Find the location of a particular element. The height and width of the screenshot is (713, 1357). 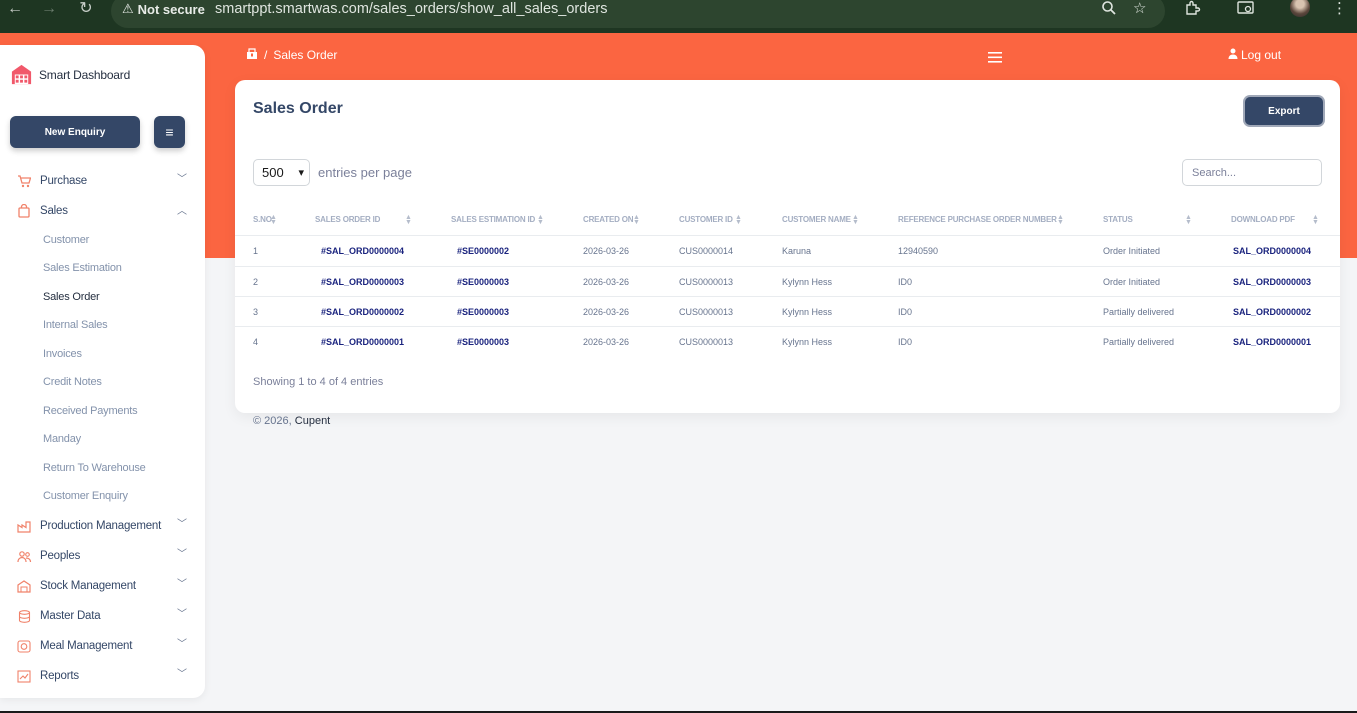

sidebar-item-production-management: Production Management is located at coordinates (88, 526).